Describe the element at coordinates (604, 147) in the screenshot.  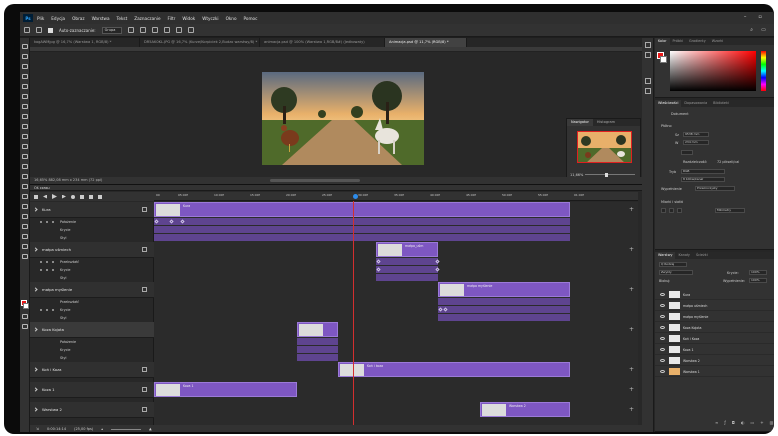
I see `navigator-preview` at that location.